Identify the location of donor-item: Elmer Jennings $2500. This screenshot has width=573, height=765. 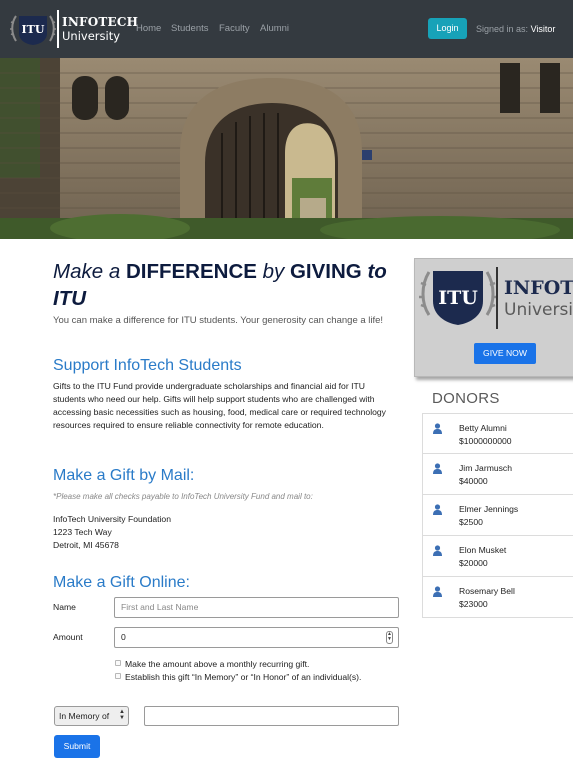
(497, 515).